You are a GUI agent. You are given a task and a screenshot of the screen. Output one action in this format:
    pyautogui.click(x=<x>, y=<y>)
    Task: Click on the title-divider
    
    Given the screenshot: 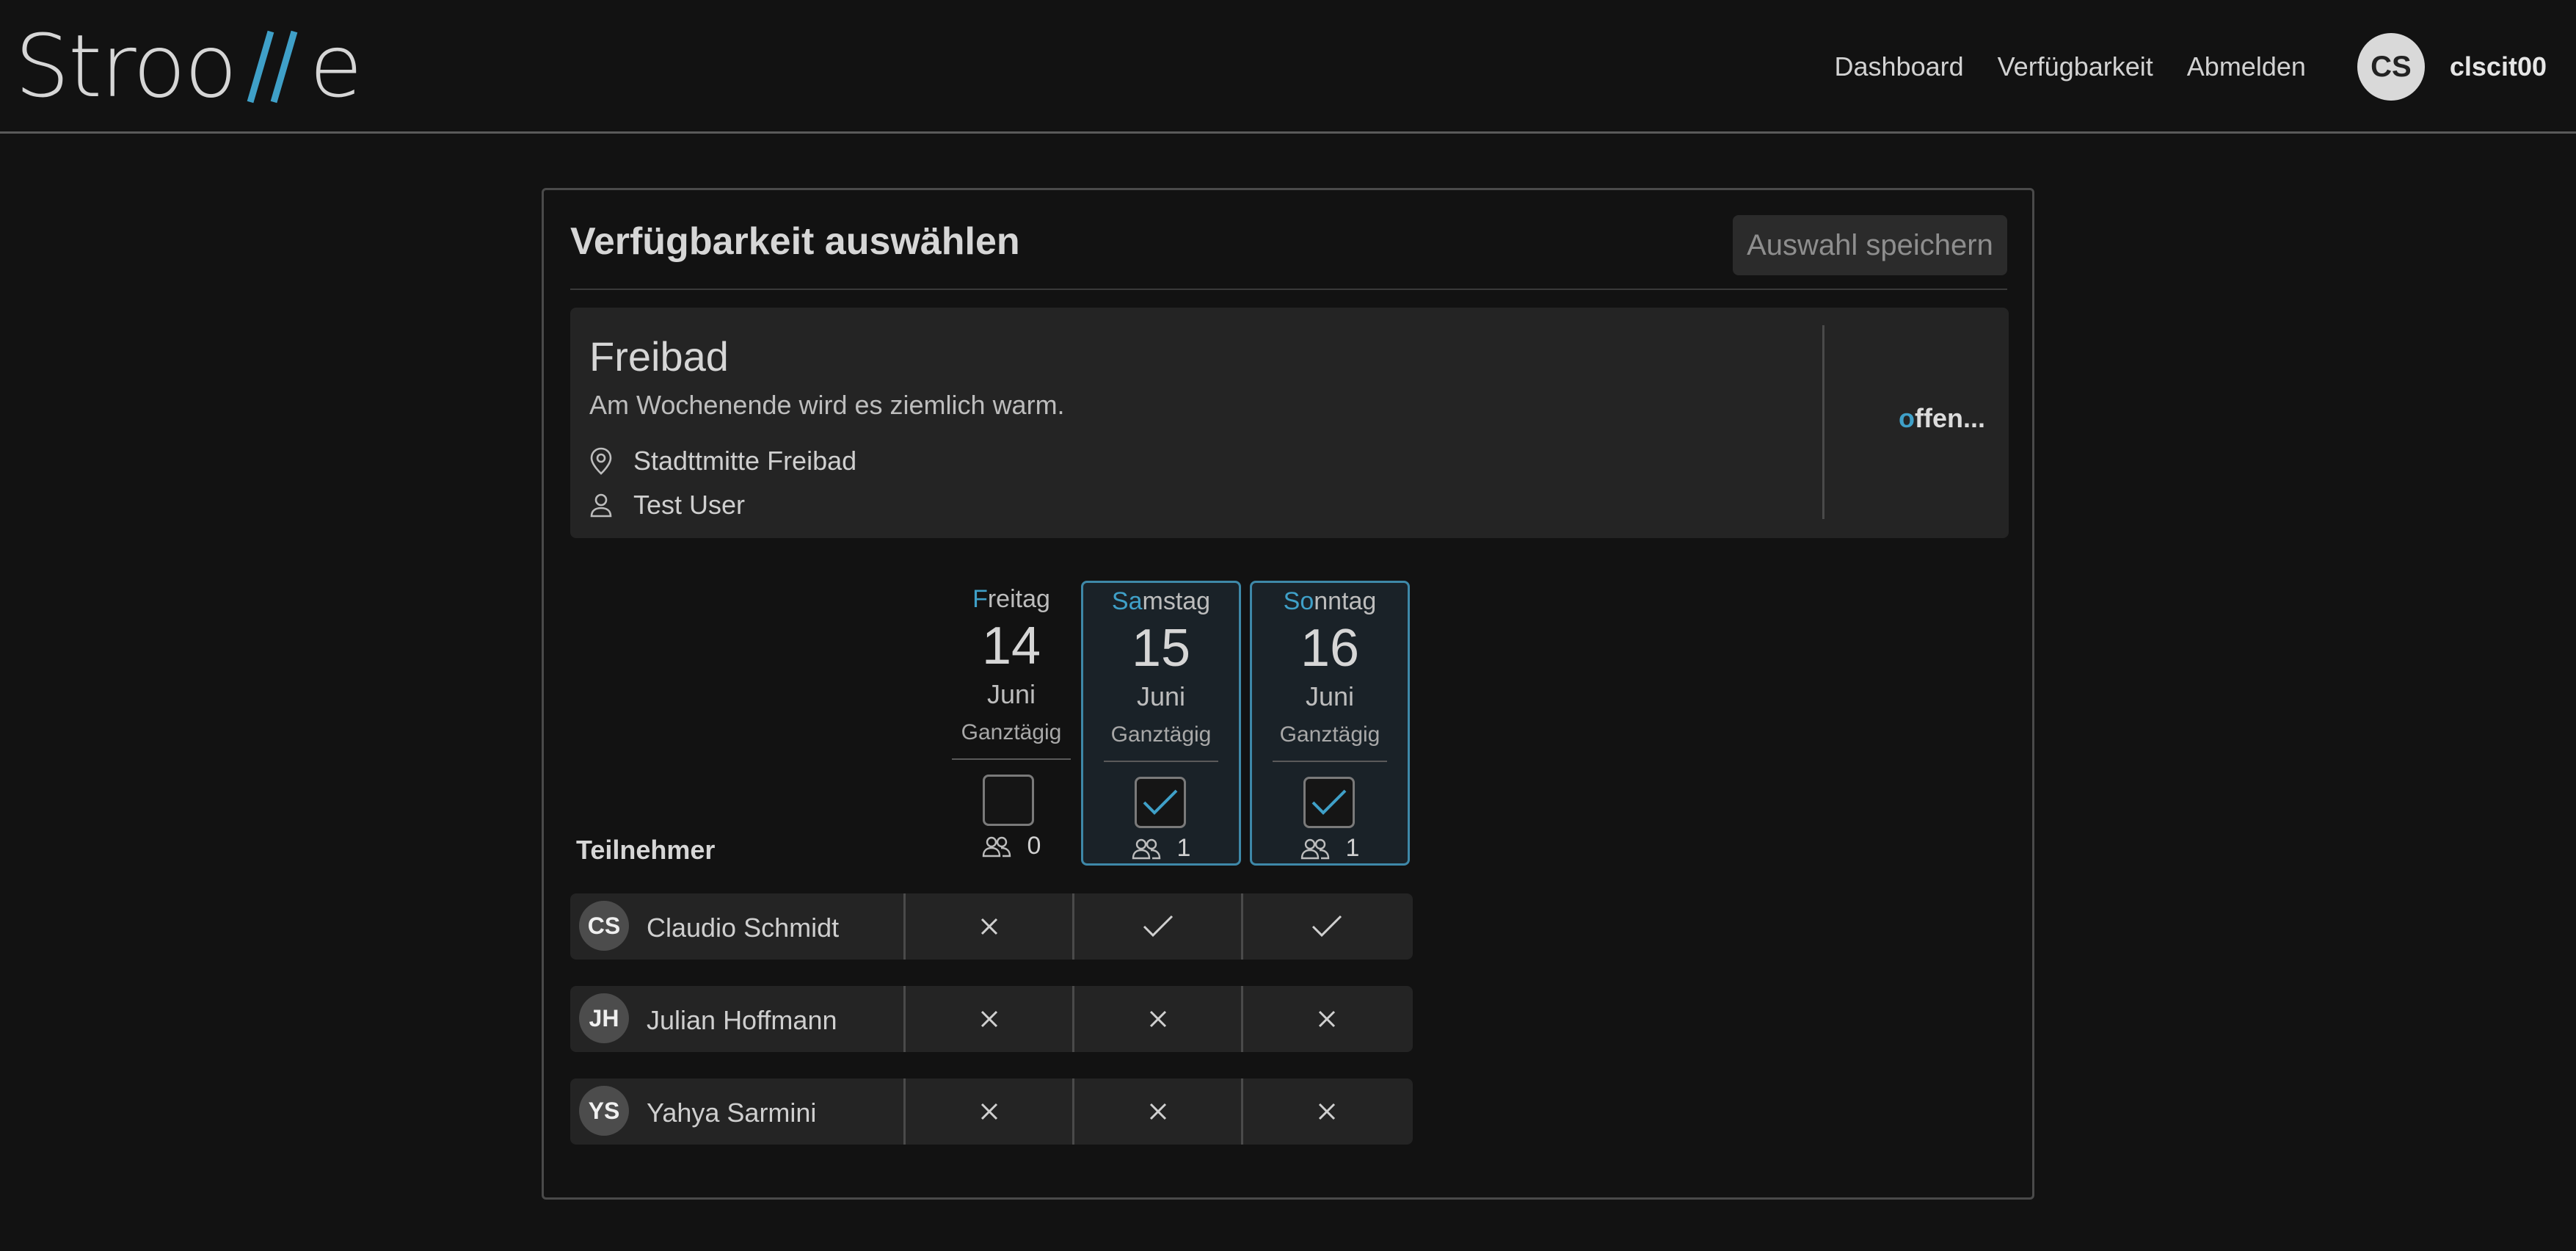 What is the action you would take?
    pyautogui.click(x=1288, y=289)
    